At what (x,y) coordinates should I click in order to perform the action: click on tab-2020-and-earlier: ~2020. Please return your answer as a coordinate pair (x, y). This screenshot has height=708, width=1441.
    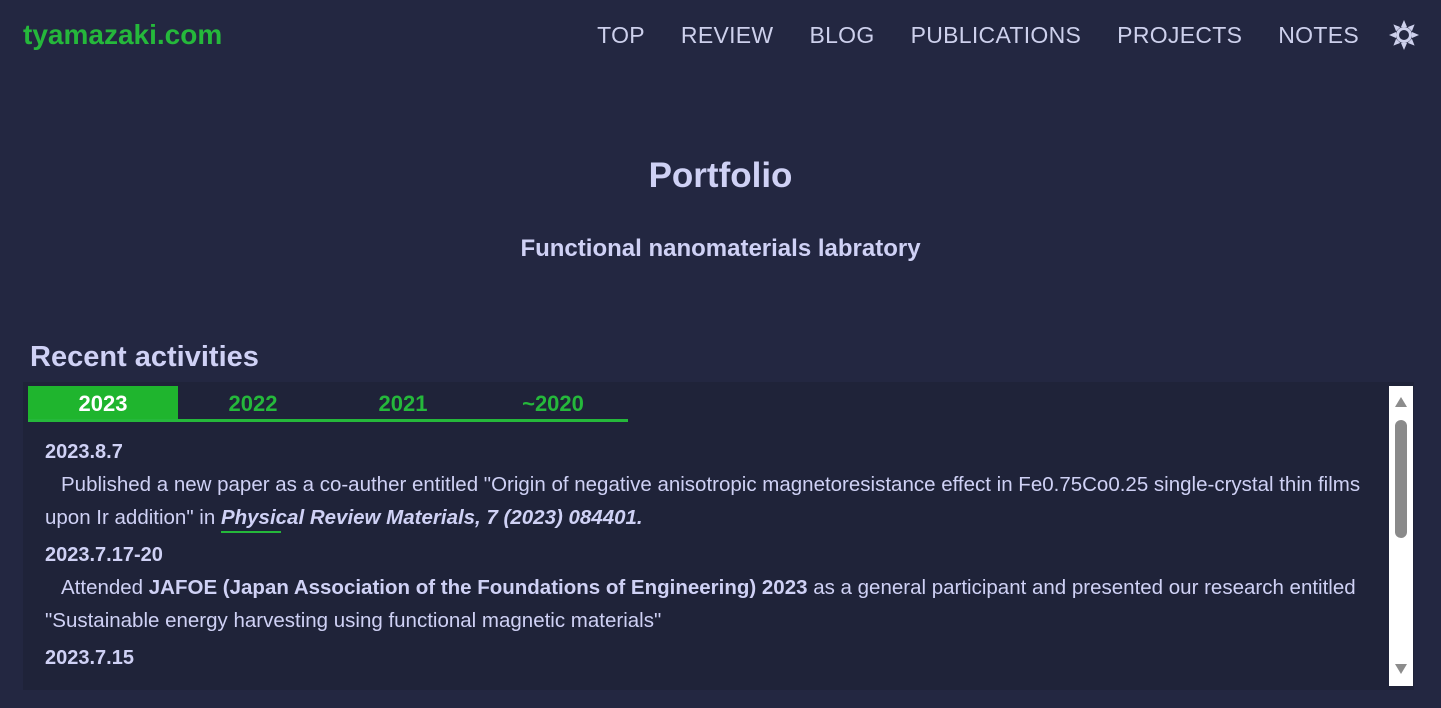
    Looking at the image, I should click on (553, 402).